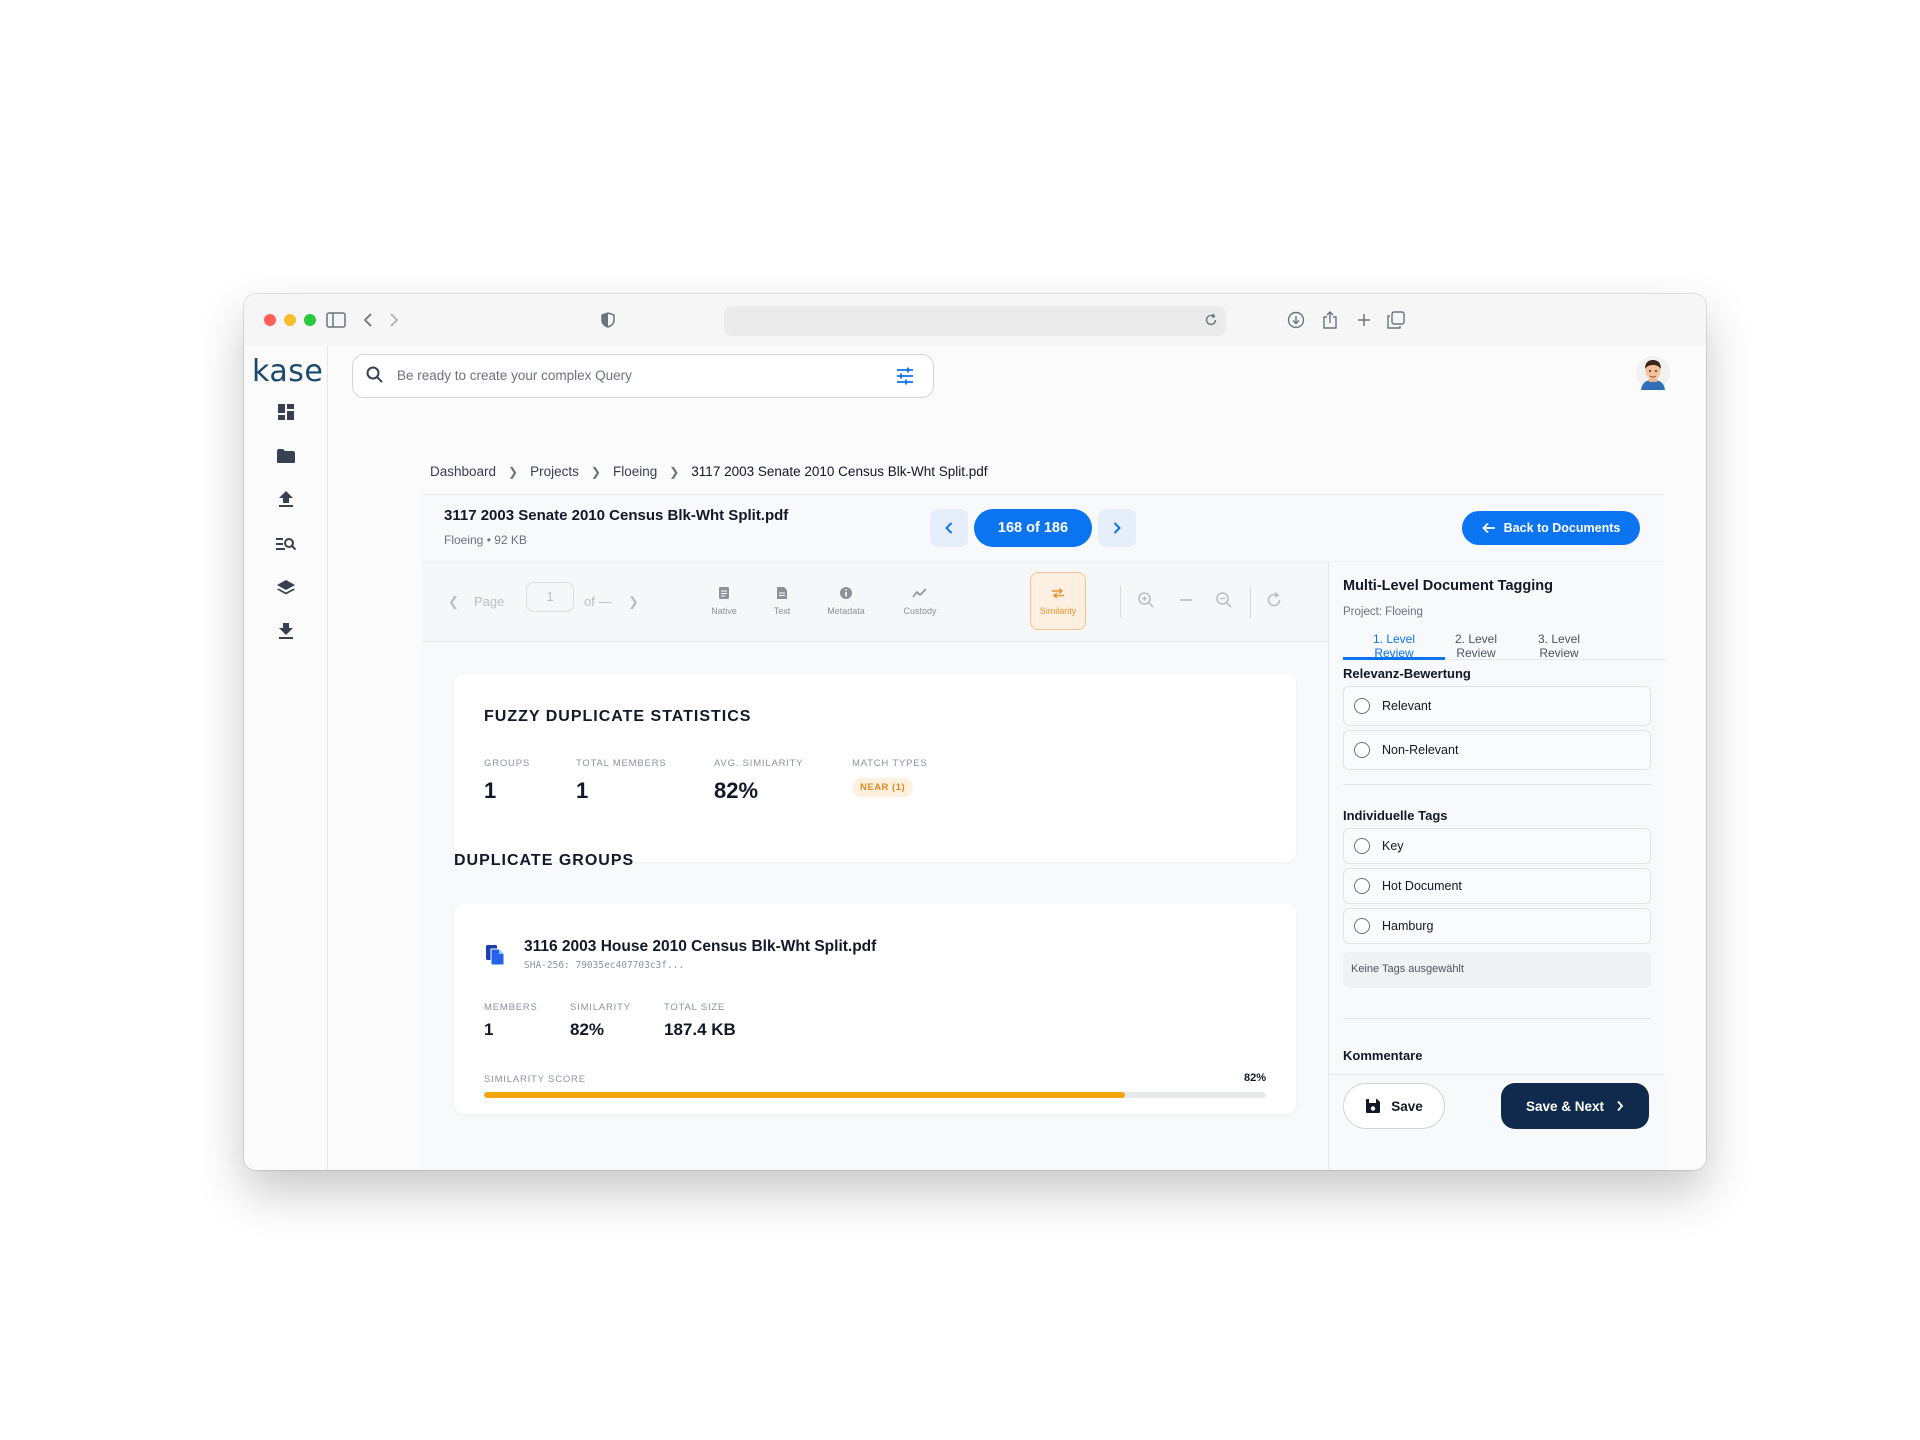  I want to click on avg-similarity-label: AVG. SIMILARITY, so click(759, 763).